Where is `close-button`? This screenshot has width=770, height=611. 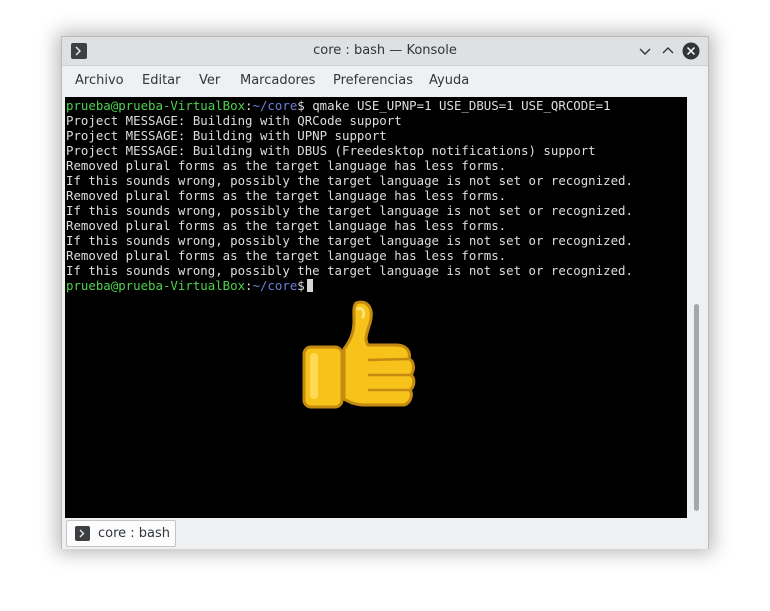
close-button is located at coordinates (691, 51).